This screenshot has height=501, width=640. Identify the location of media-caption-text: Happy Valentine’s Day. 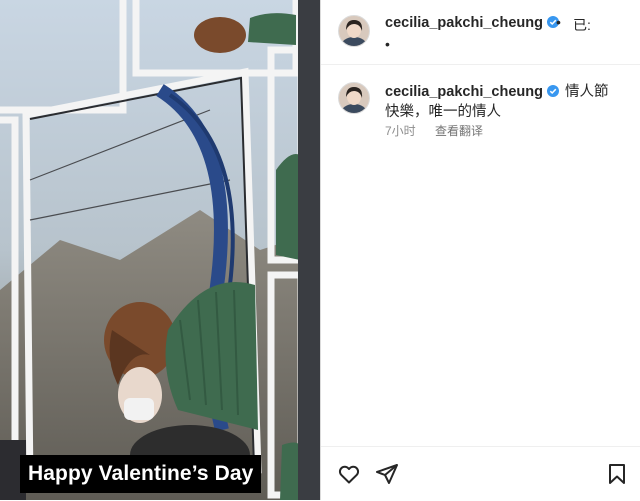
(141, 474).